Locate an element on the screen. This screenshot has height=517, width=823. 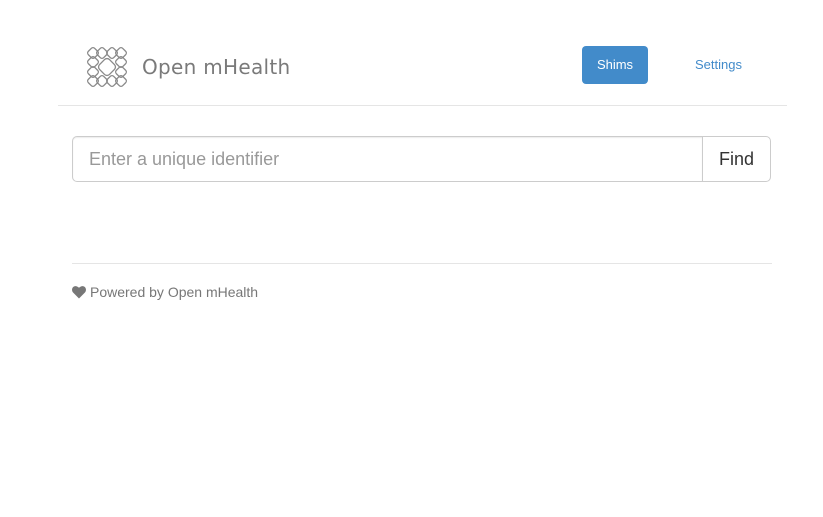
heart-icon is located at coordinates (79, 292).